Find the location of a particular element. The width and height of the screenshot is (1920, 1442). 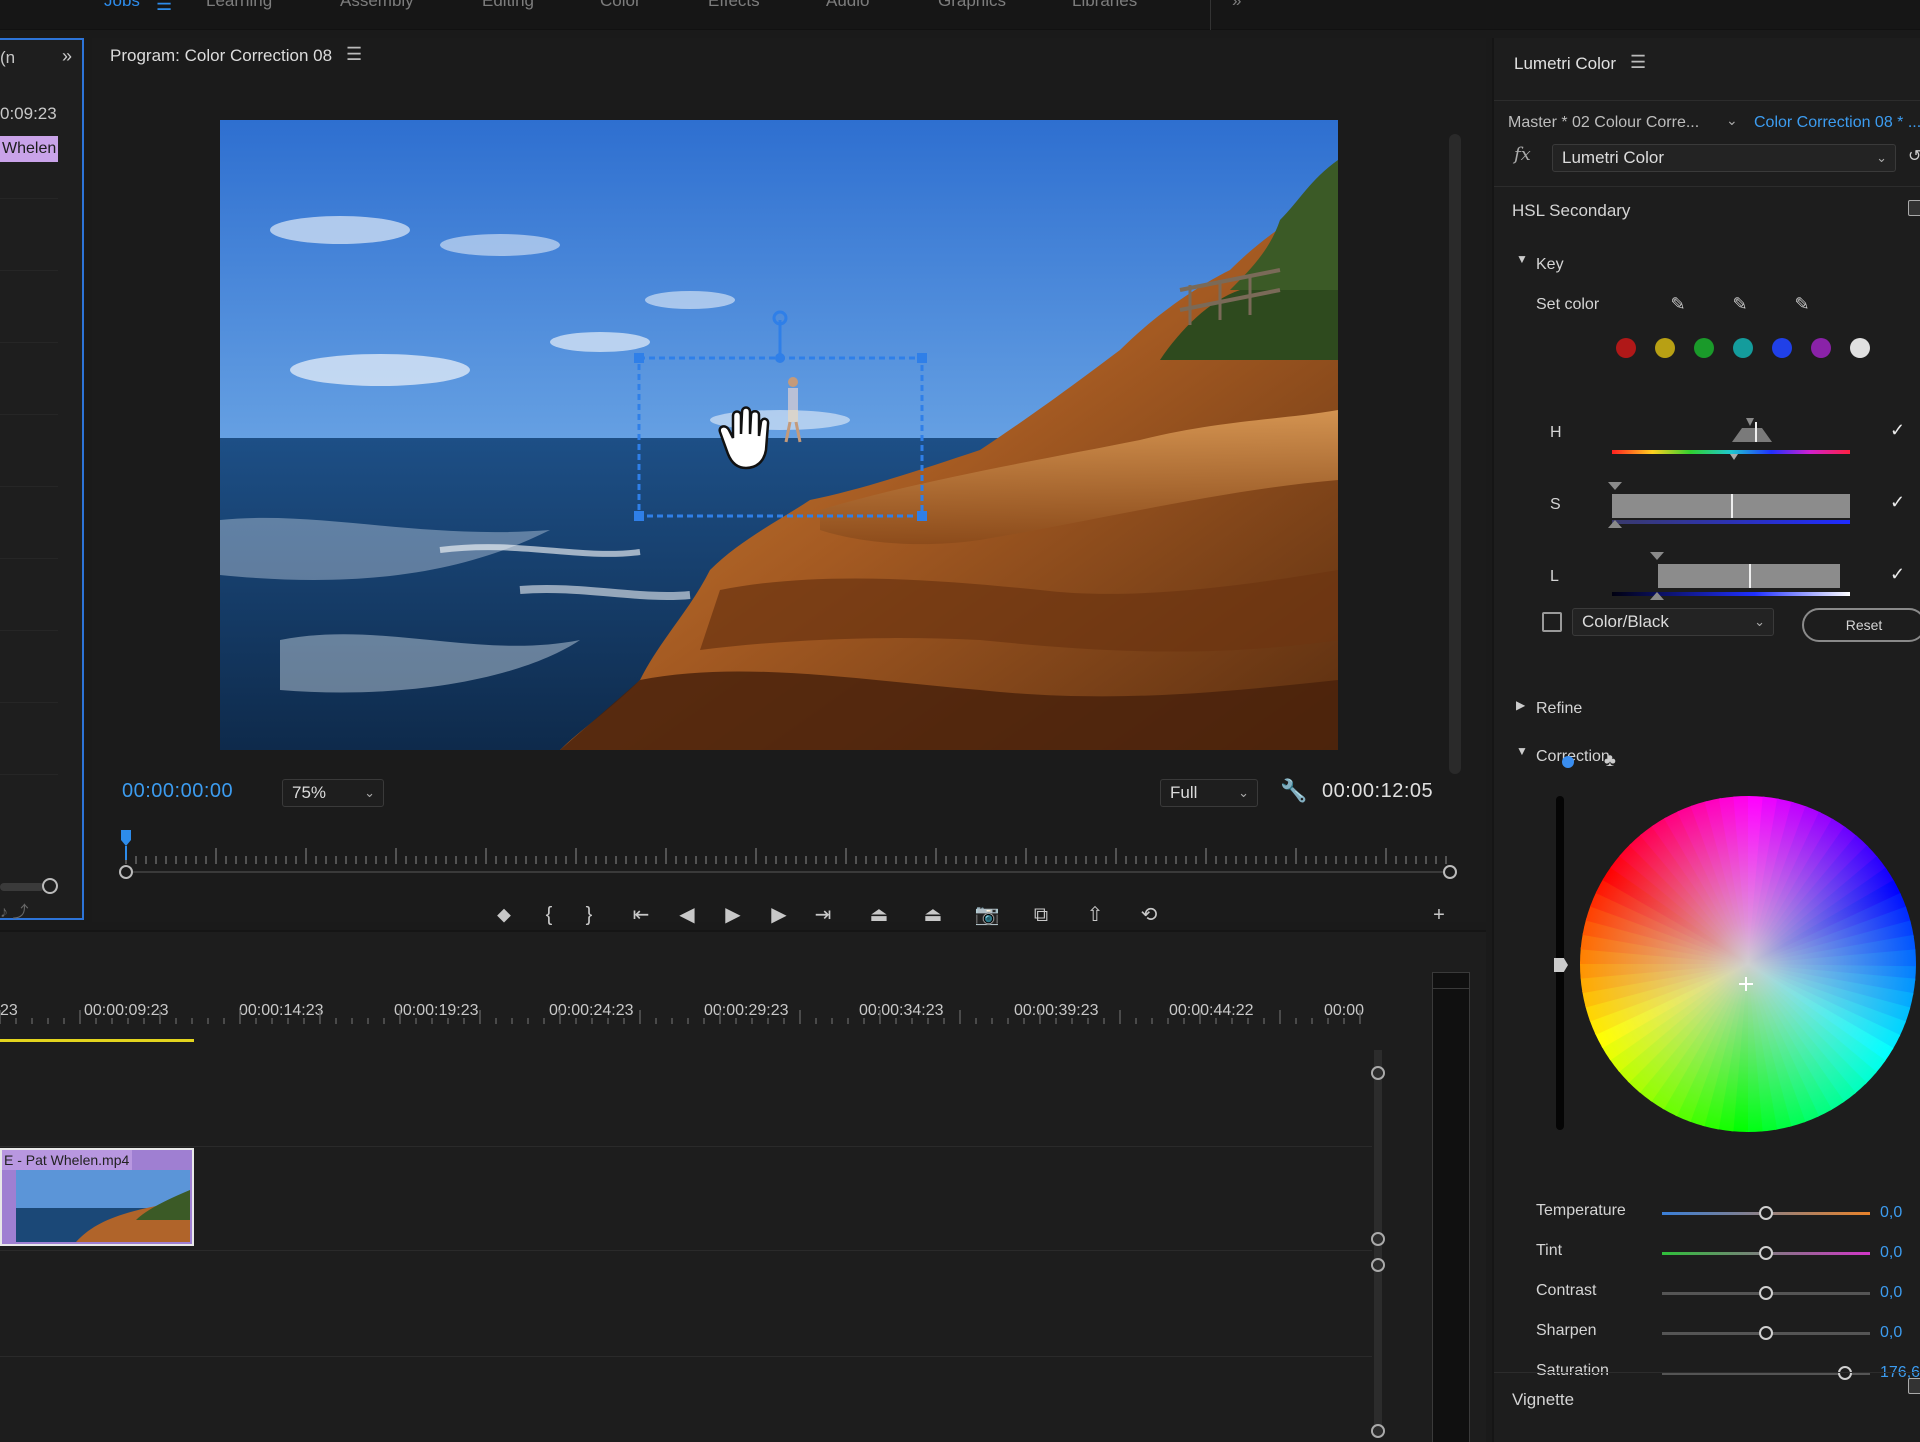

reset-effect-icon: ↺ is located at coordinates (1914, 156).